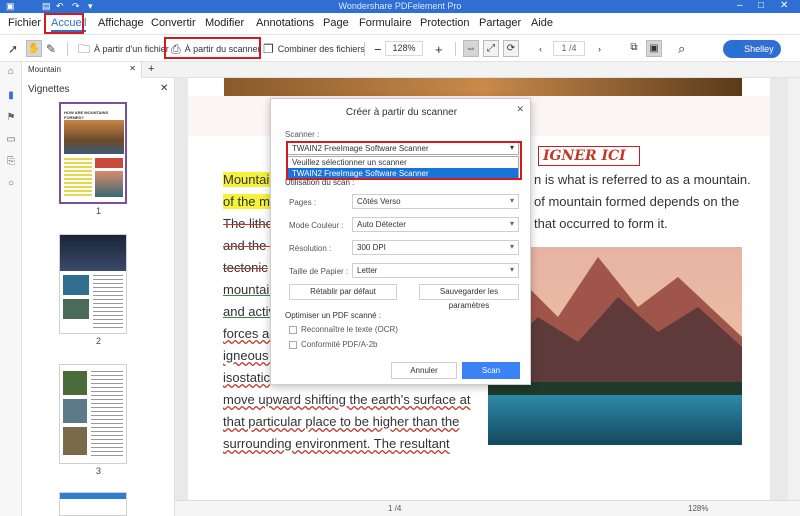  Describe the element at coordinates (132, 68) in the screenshot. I see `tab-close-icon: ✕` at that location.